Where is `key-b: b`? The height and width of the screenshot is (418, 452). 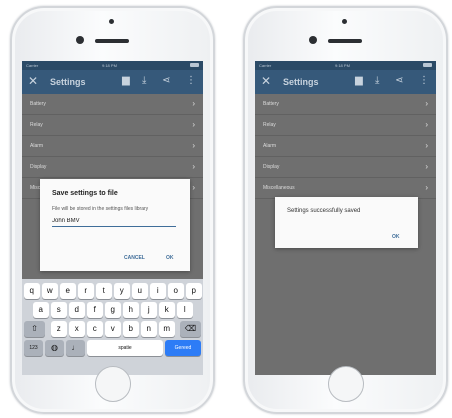 key-b: b is located at coordinates (131, 329).